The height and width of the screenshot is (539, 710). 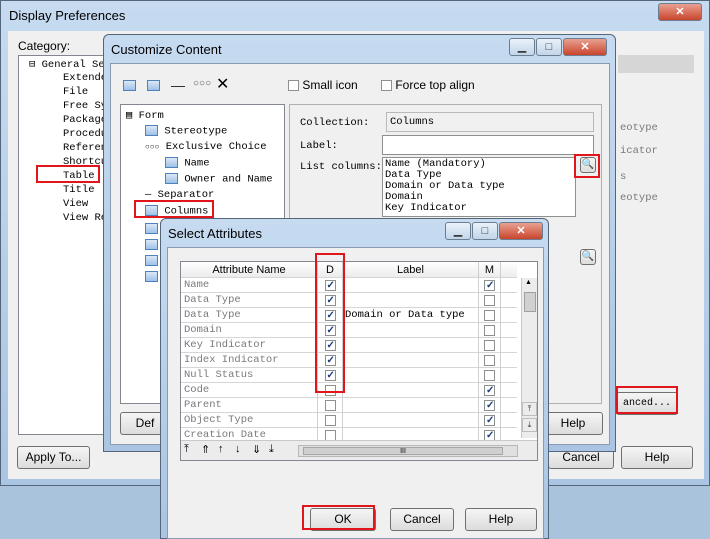 I want to click on tree-item-owner-and-name: Owner and Name, so click(x=219, y=179).